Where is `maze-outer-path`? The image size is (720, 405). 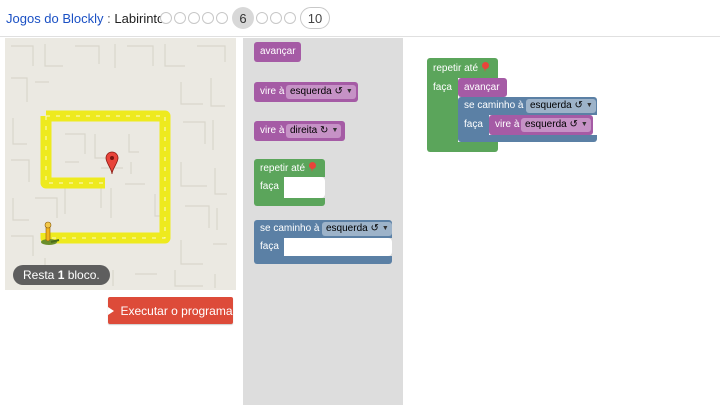
maze-outer-path is located at coordinates (105, 177).